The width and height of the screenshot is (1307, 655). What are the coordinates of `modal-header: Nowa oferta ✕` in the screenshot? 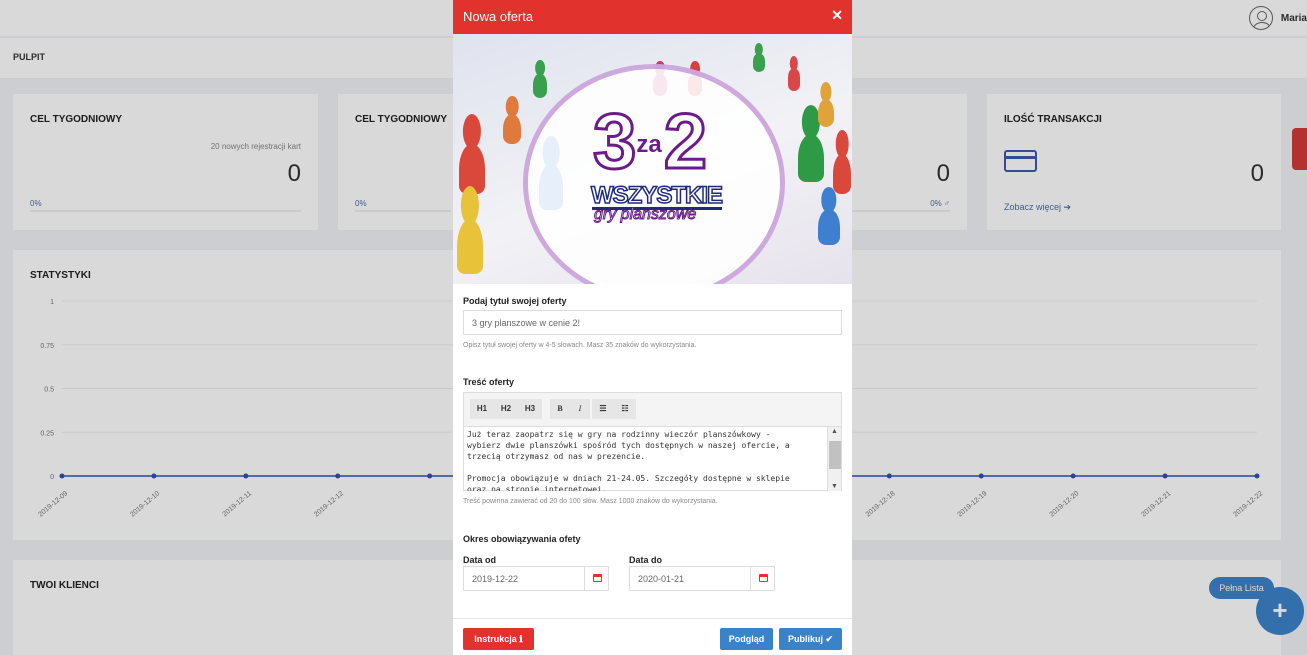 It's located at (652, 17).